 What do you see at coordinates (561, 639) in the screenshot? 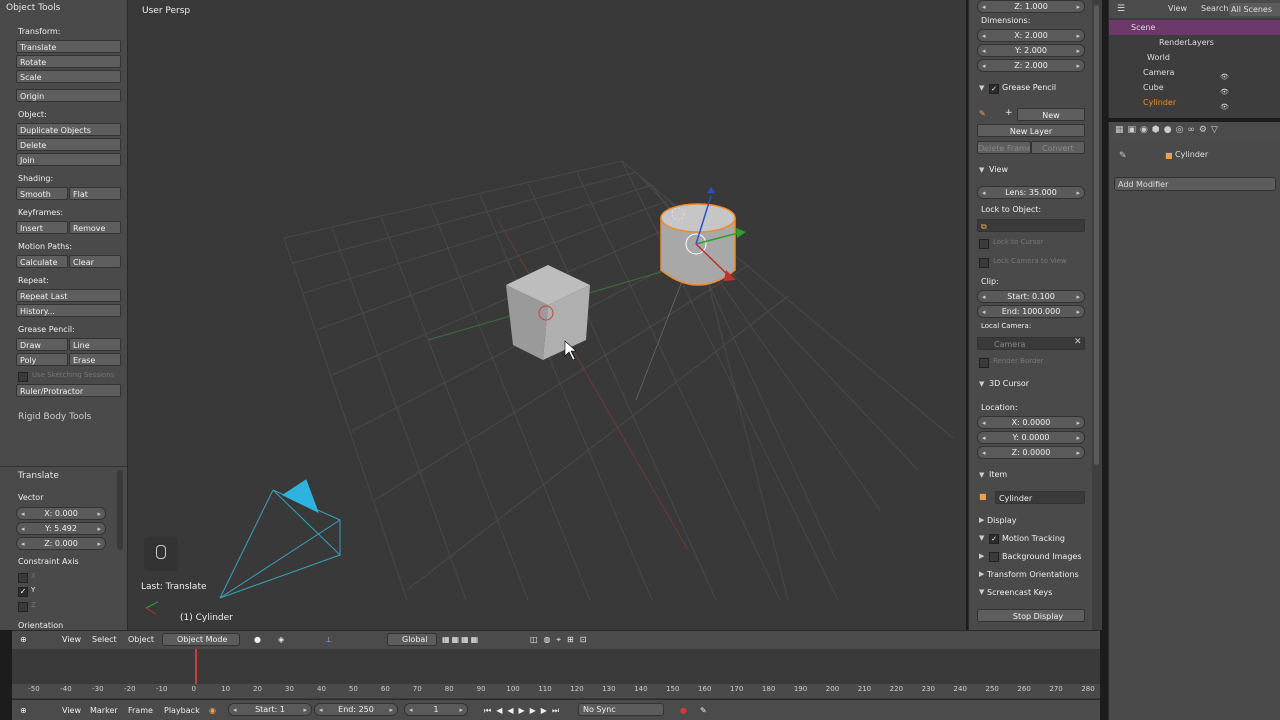
I see `snap-icons: ◫◍⌖⊞⊡` at bounding box center [561, 639].